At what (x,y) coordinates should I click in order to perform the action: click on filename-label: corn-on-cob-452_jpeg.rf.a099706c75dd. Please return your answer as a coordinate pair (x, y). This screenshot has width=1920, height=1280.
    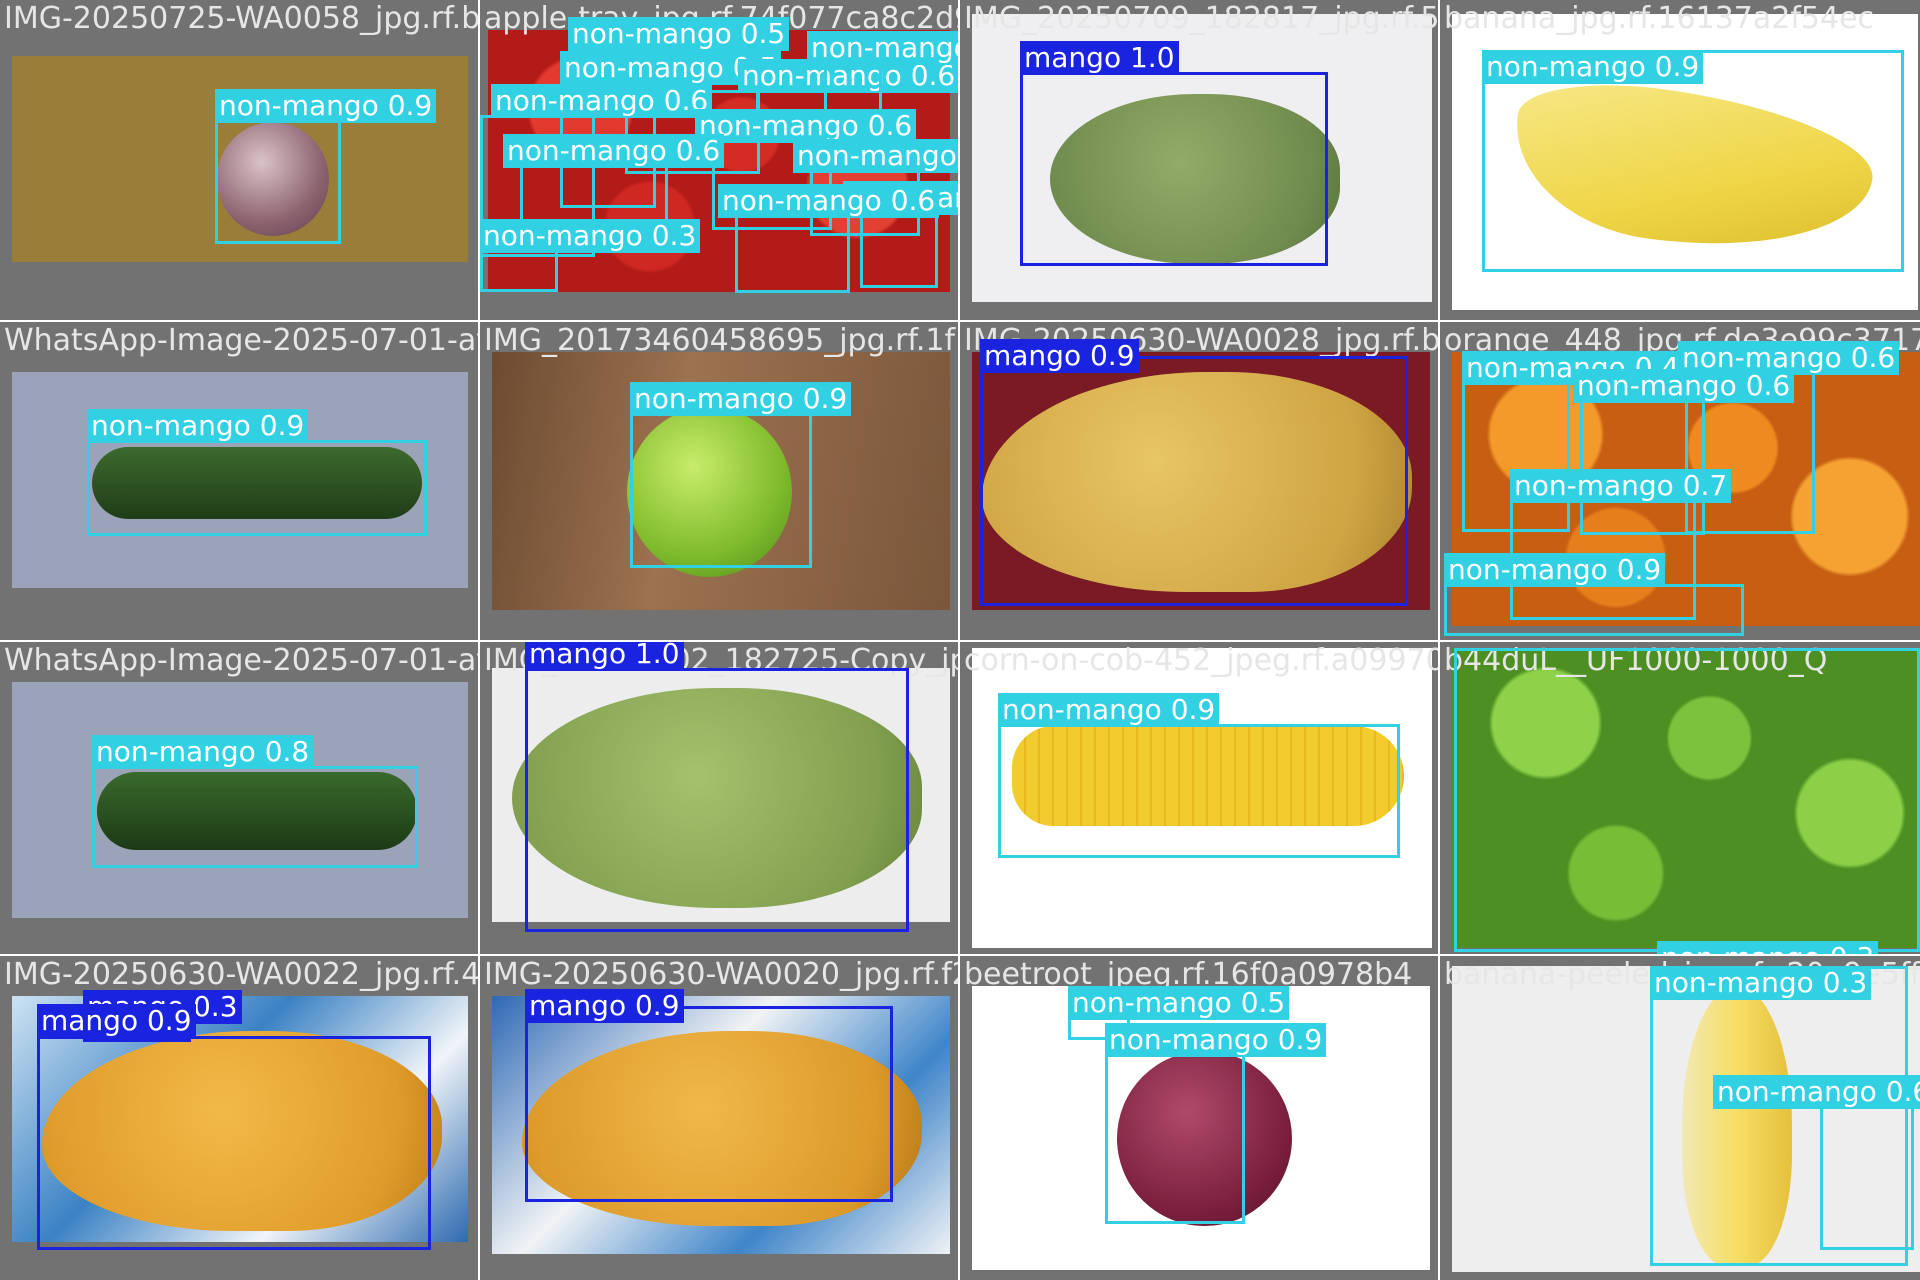
    Looking at the image, I should click on (1201, 660).